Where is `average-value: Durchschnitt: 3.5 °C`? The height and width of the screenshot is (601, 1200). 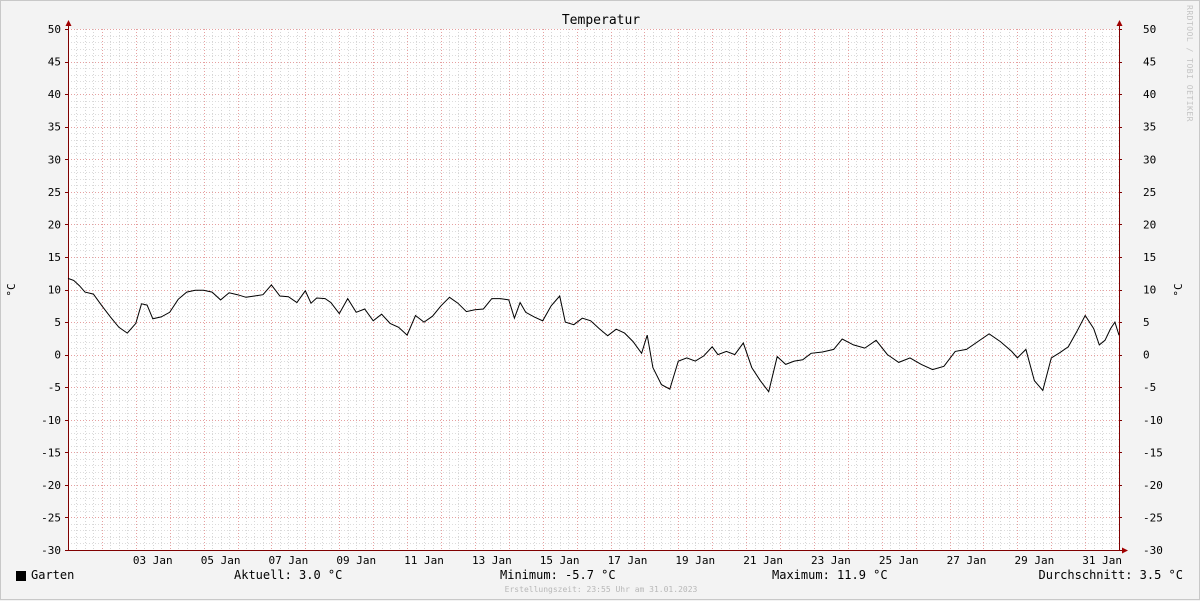 average-value: Durchschnitt: 3.5 °C is located at coordinates (1111, 575).